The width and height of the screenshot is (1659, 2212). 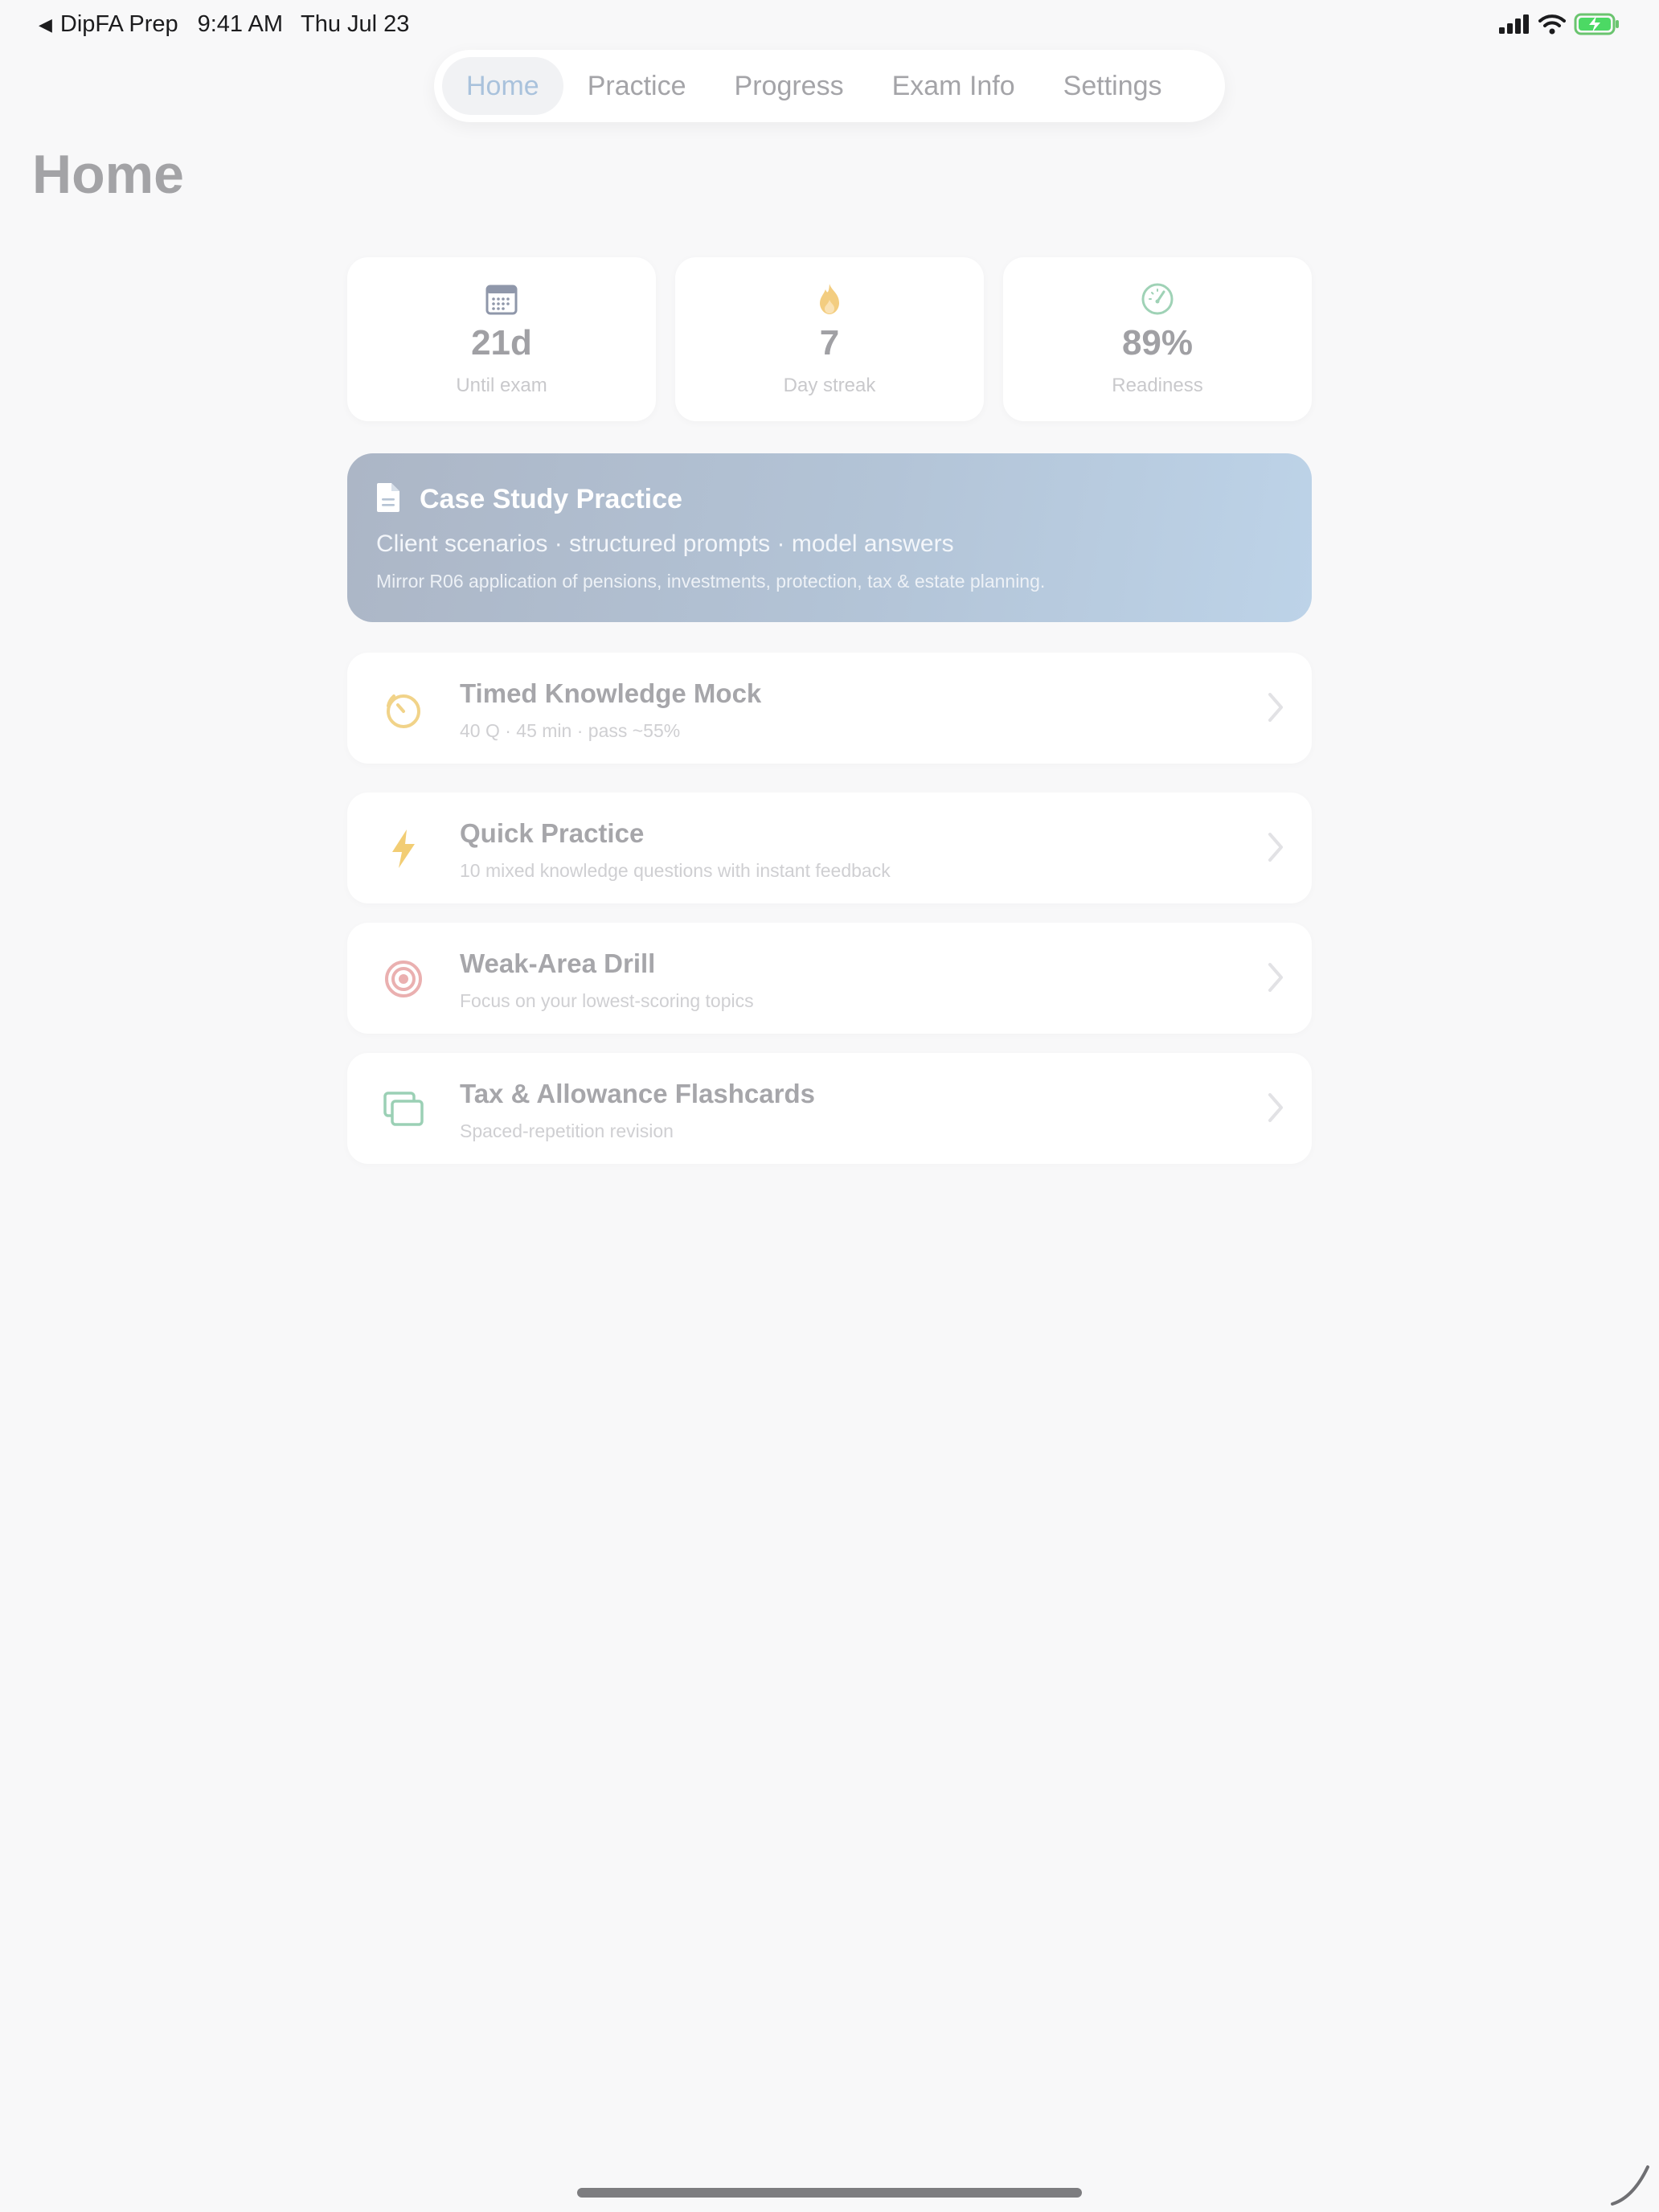 What do you see at coordinates (501, 300) in the screenshot?
I see `calendar-icon` at bounding box center [501, 300].